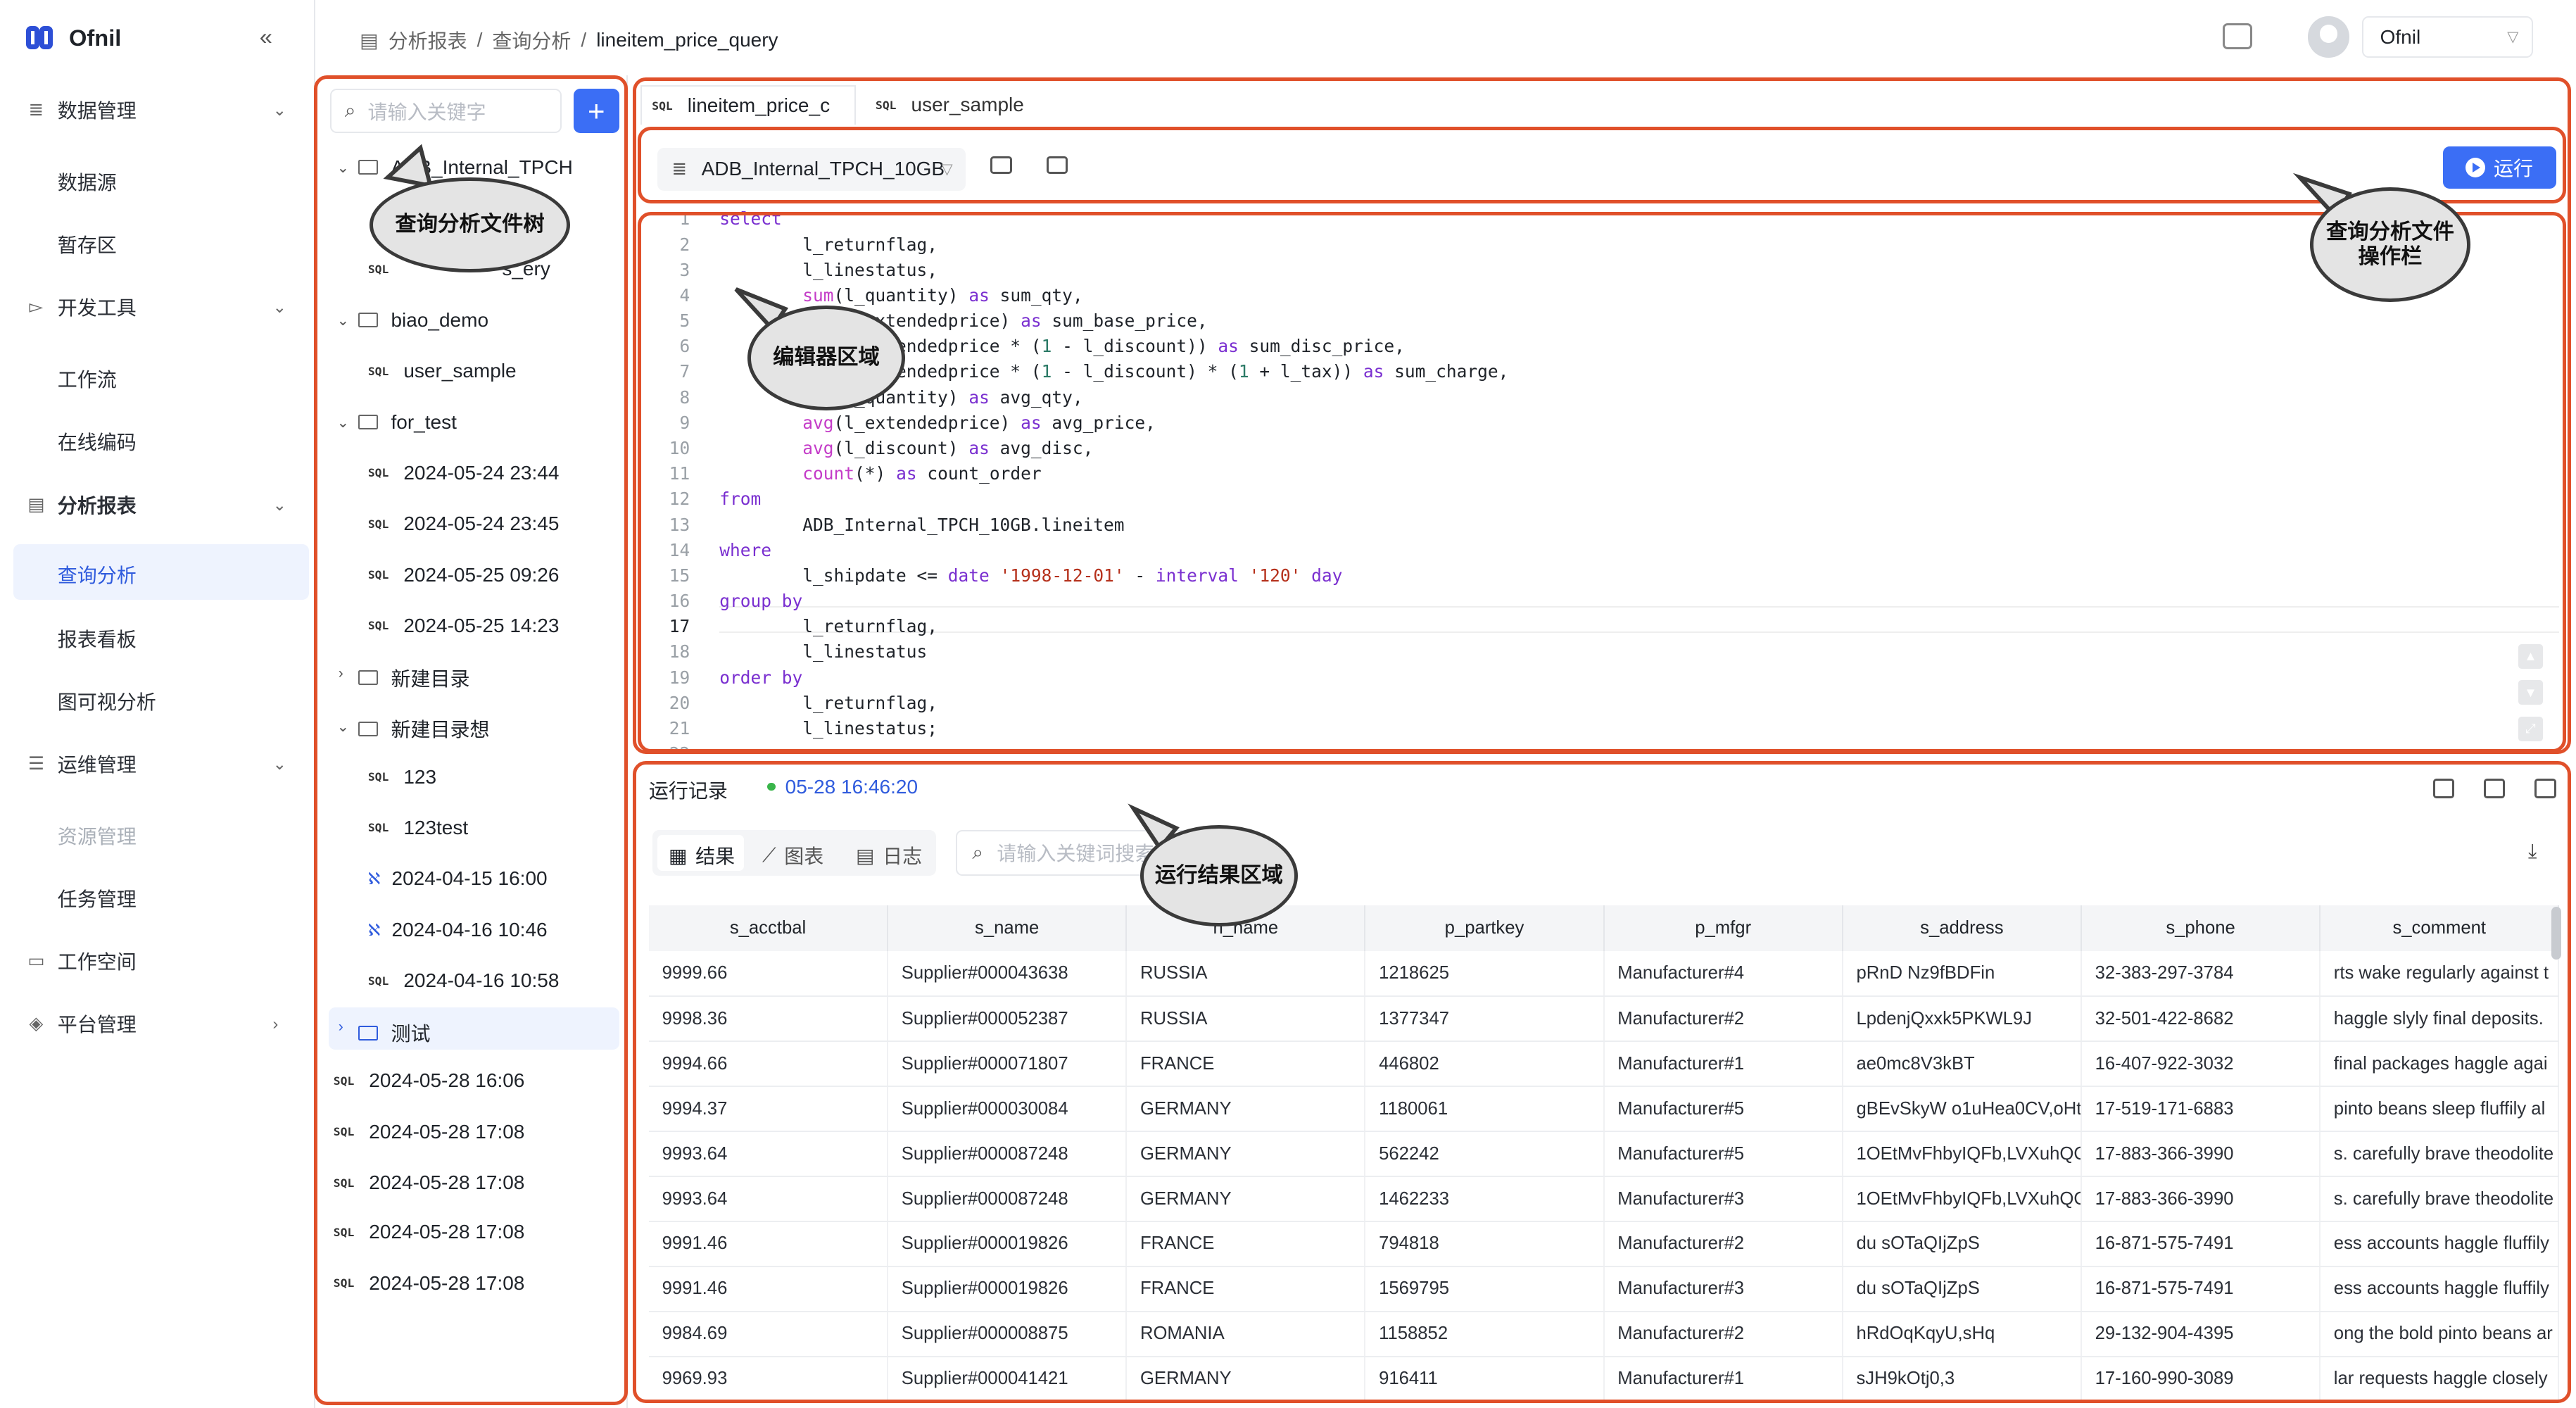 This screenshot has width=2576, height=1408. What do you see at coordinates (2390, 245) in the screenshot?
I see `annotation-toolbar: 查询分析文件 操作栏` at bounding box center [2390, 245].